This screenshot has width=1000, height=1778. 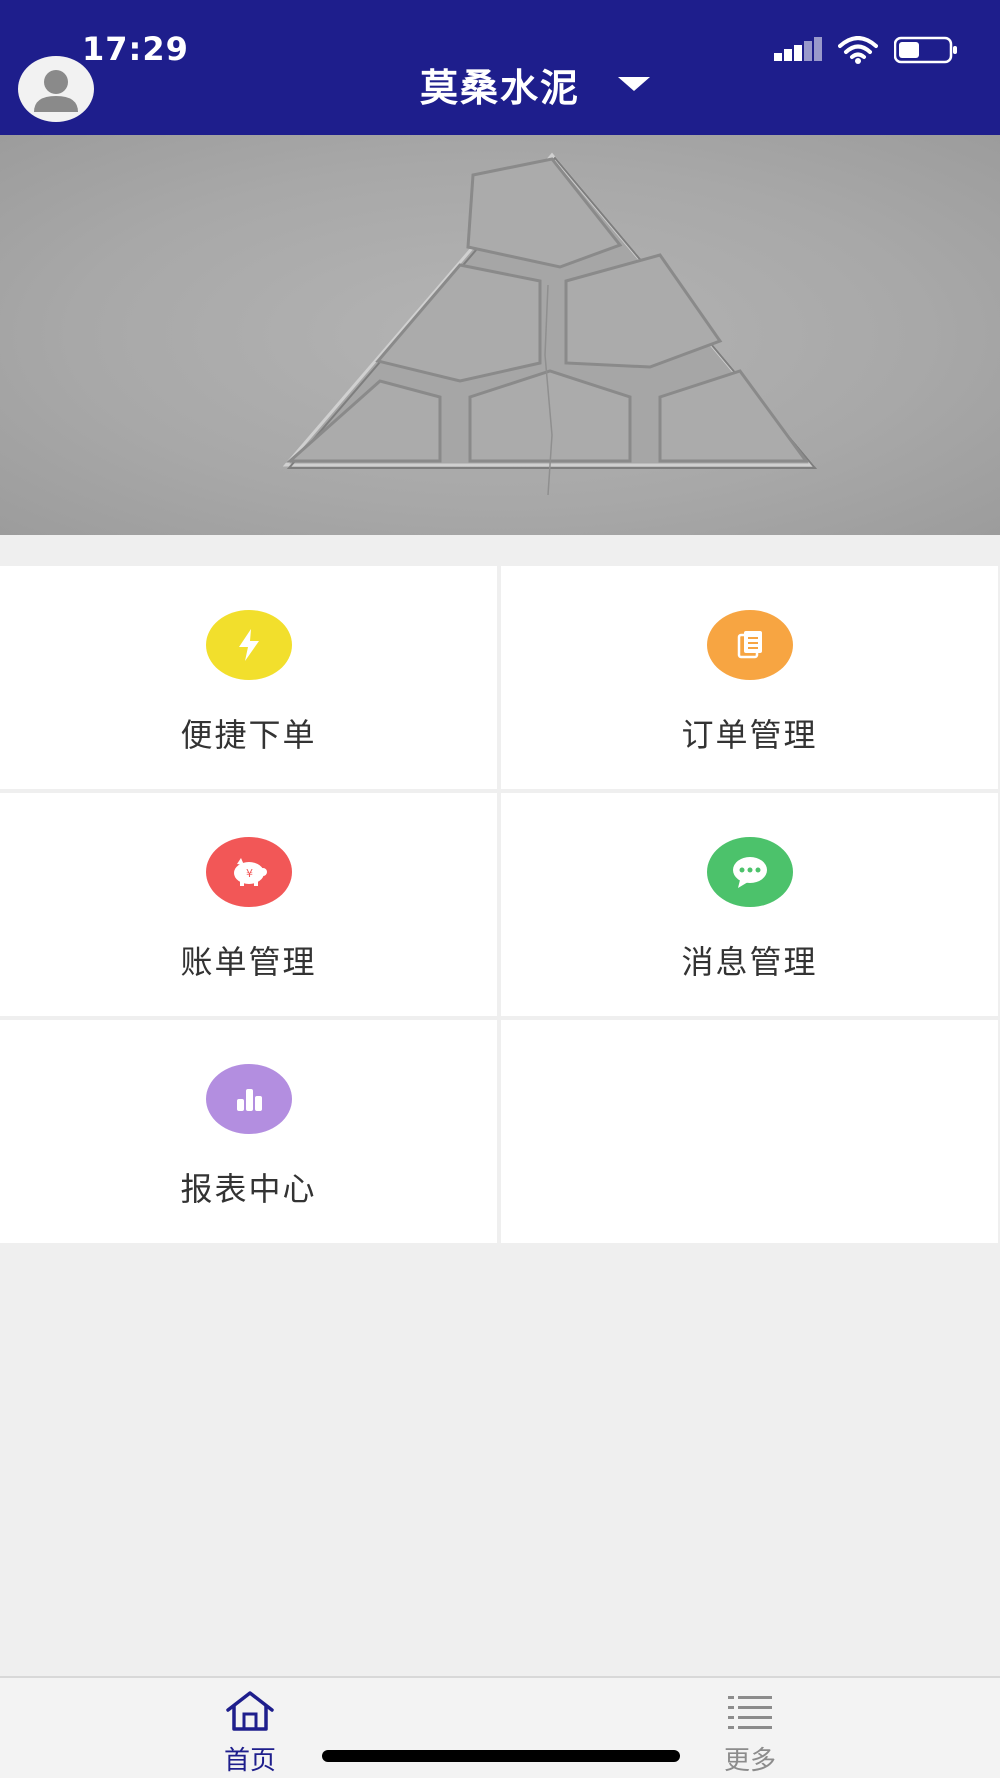 I want to click on menu-item-report-center: 报表中心, so click(x=248, y=1131).